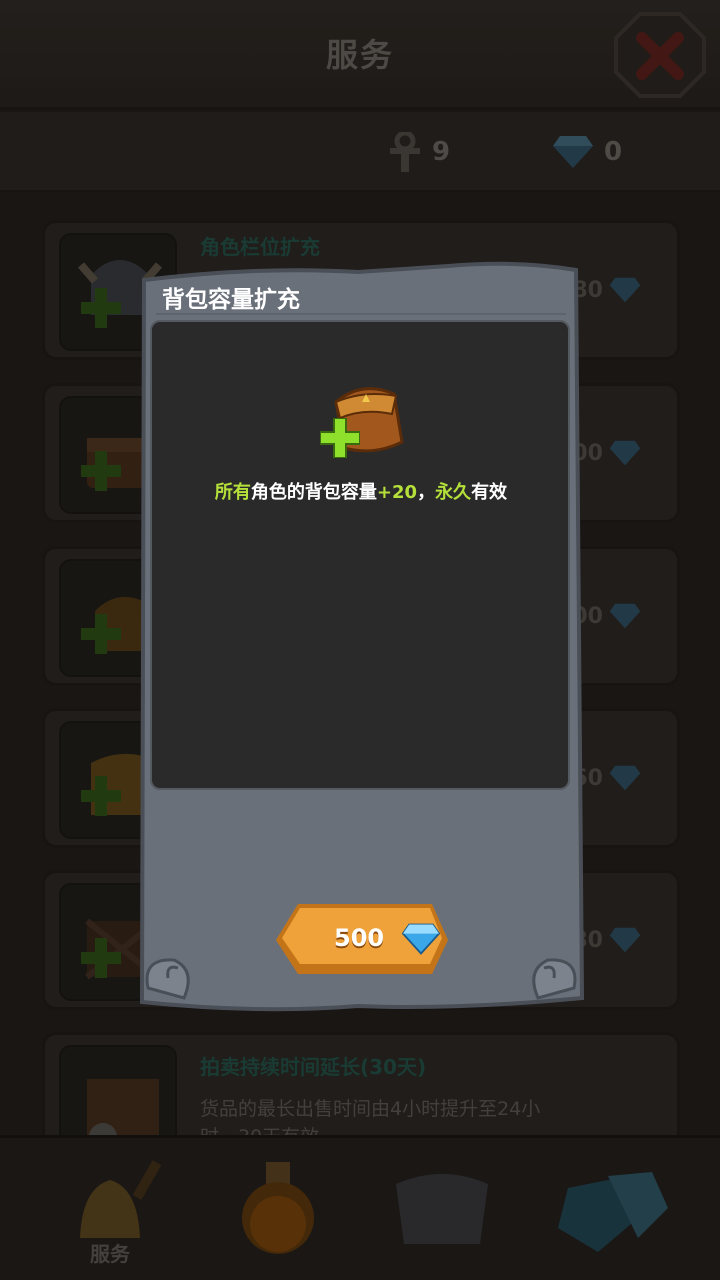 The image size is (720, 1280). I want to click on diamond-icon, so click(421, 939).